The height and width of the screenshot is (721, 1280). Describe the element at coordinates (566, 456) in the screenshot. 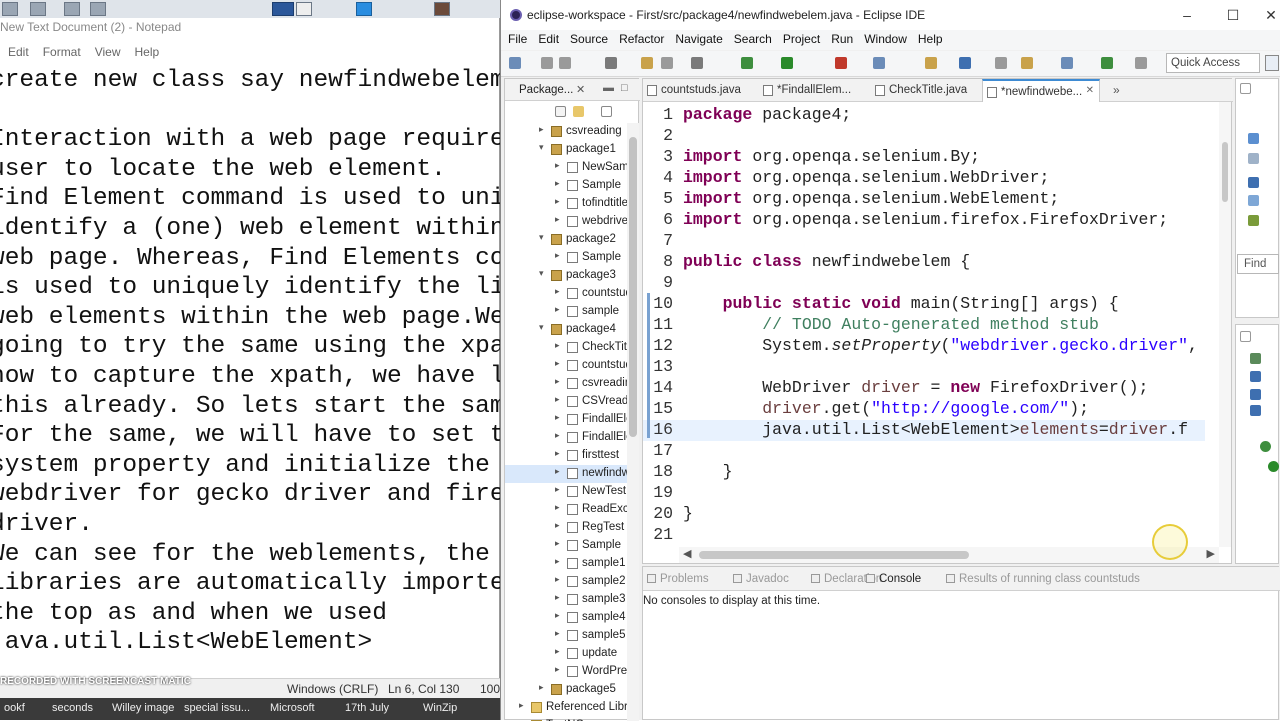

I see `tree-item: ▸ firsttest` at that location.